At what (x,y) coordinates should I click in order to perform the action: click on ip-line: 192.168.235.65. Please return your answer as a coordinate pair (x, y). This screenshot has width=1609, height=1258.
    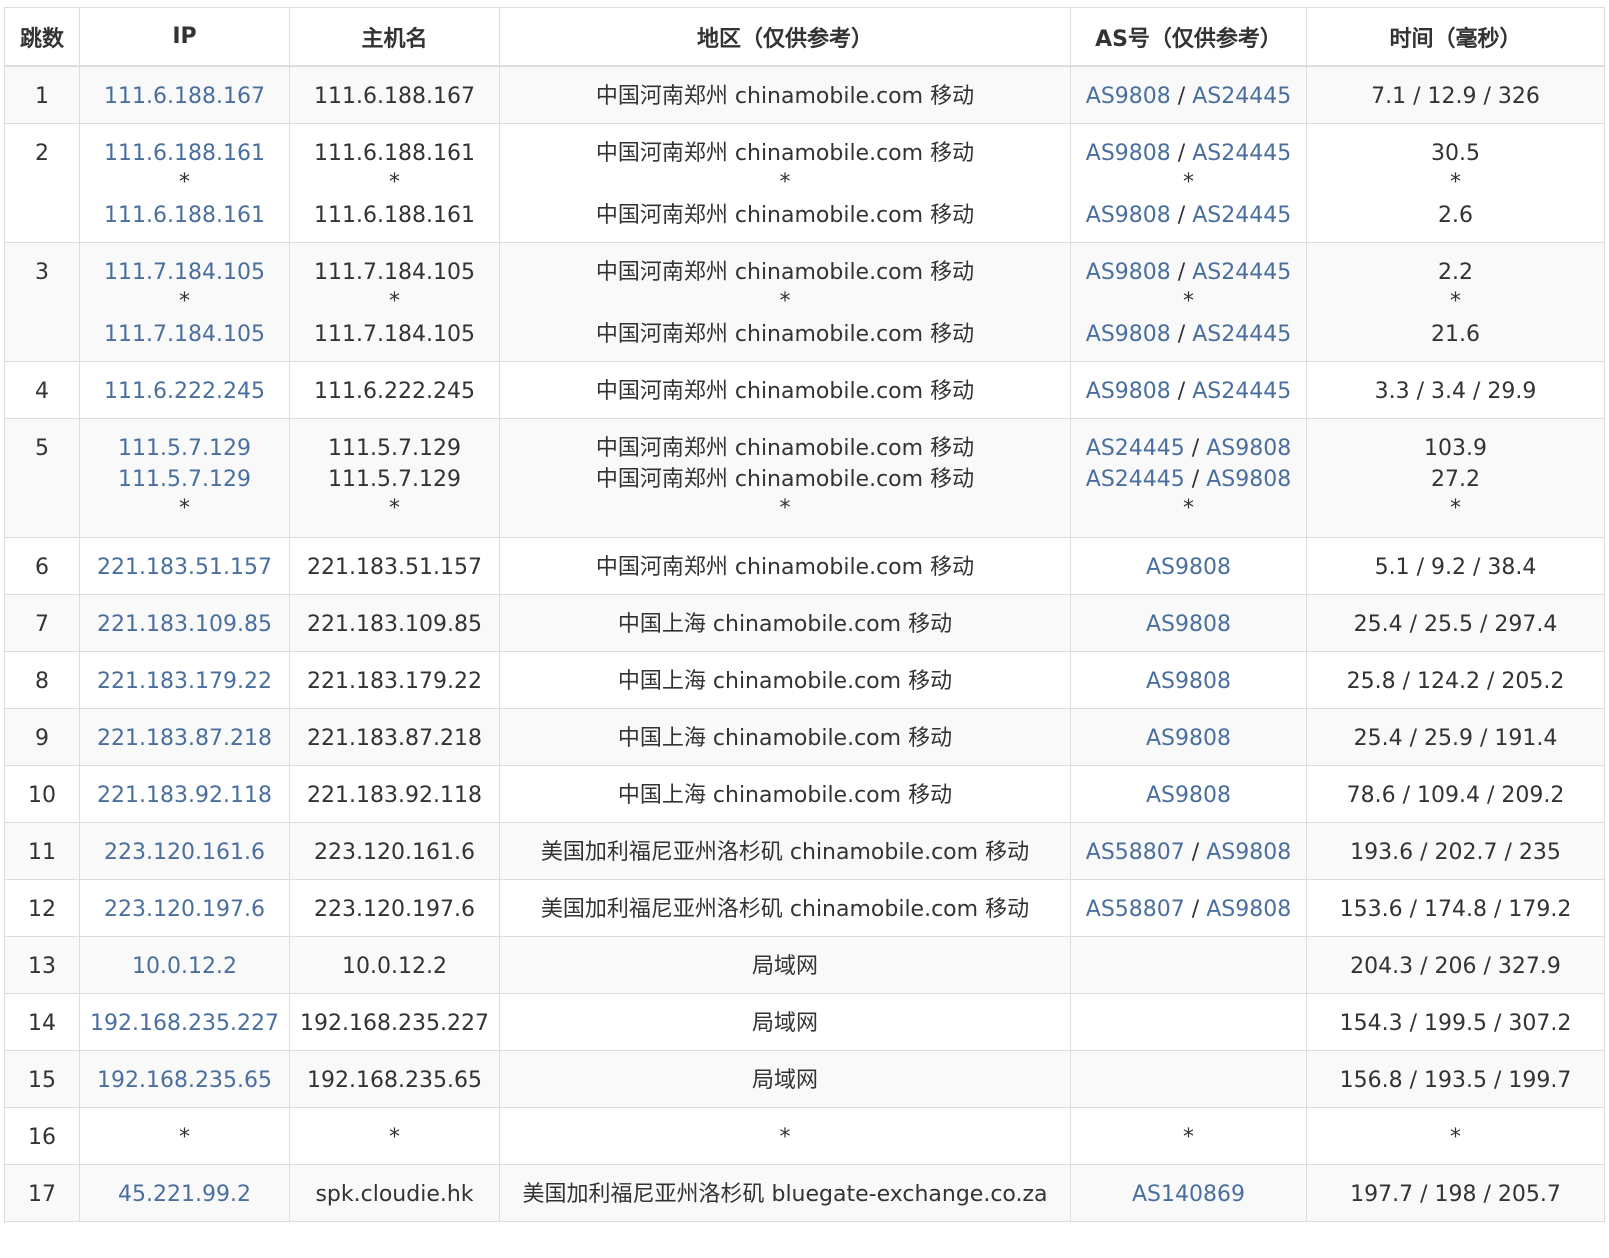
    Looking at the image, I should click on (184, 1080).